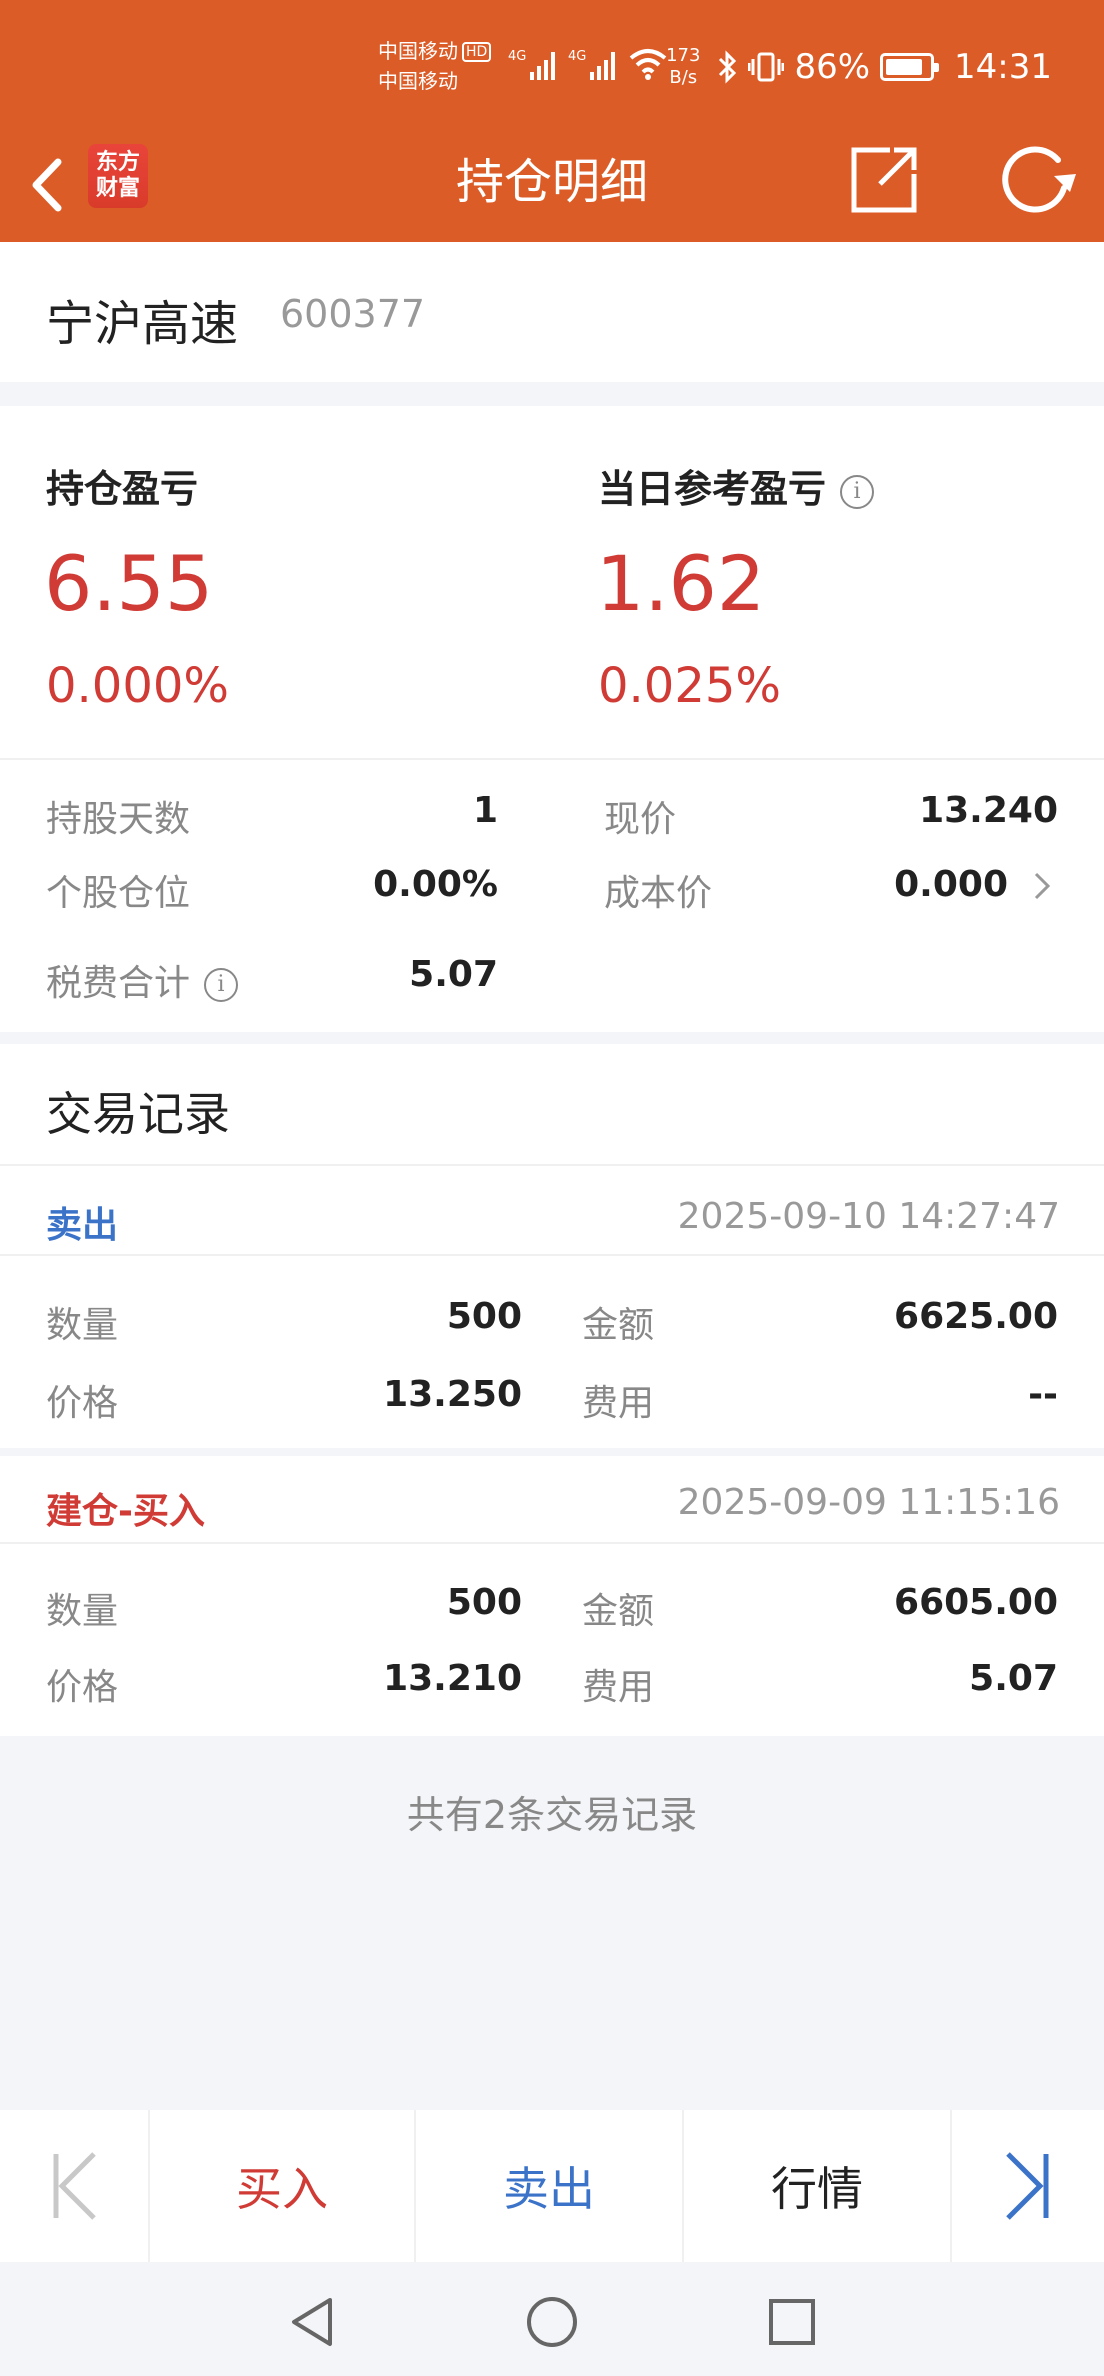 The height and width of the screenshot is (2376, 1104). What do you see at coordinates (591, 64) in the screenshot?
I see `signal-icon-2: 4G` at bounding box center [591, 64].